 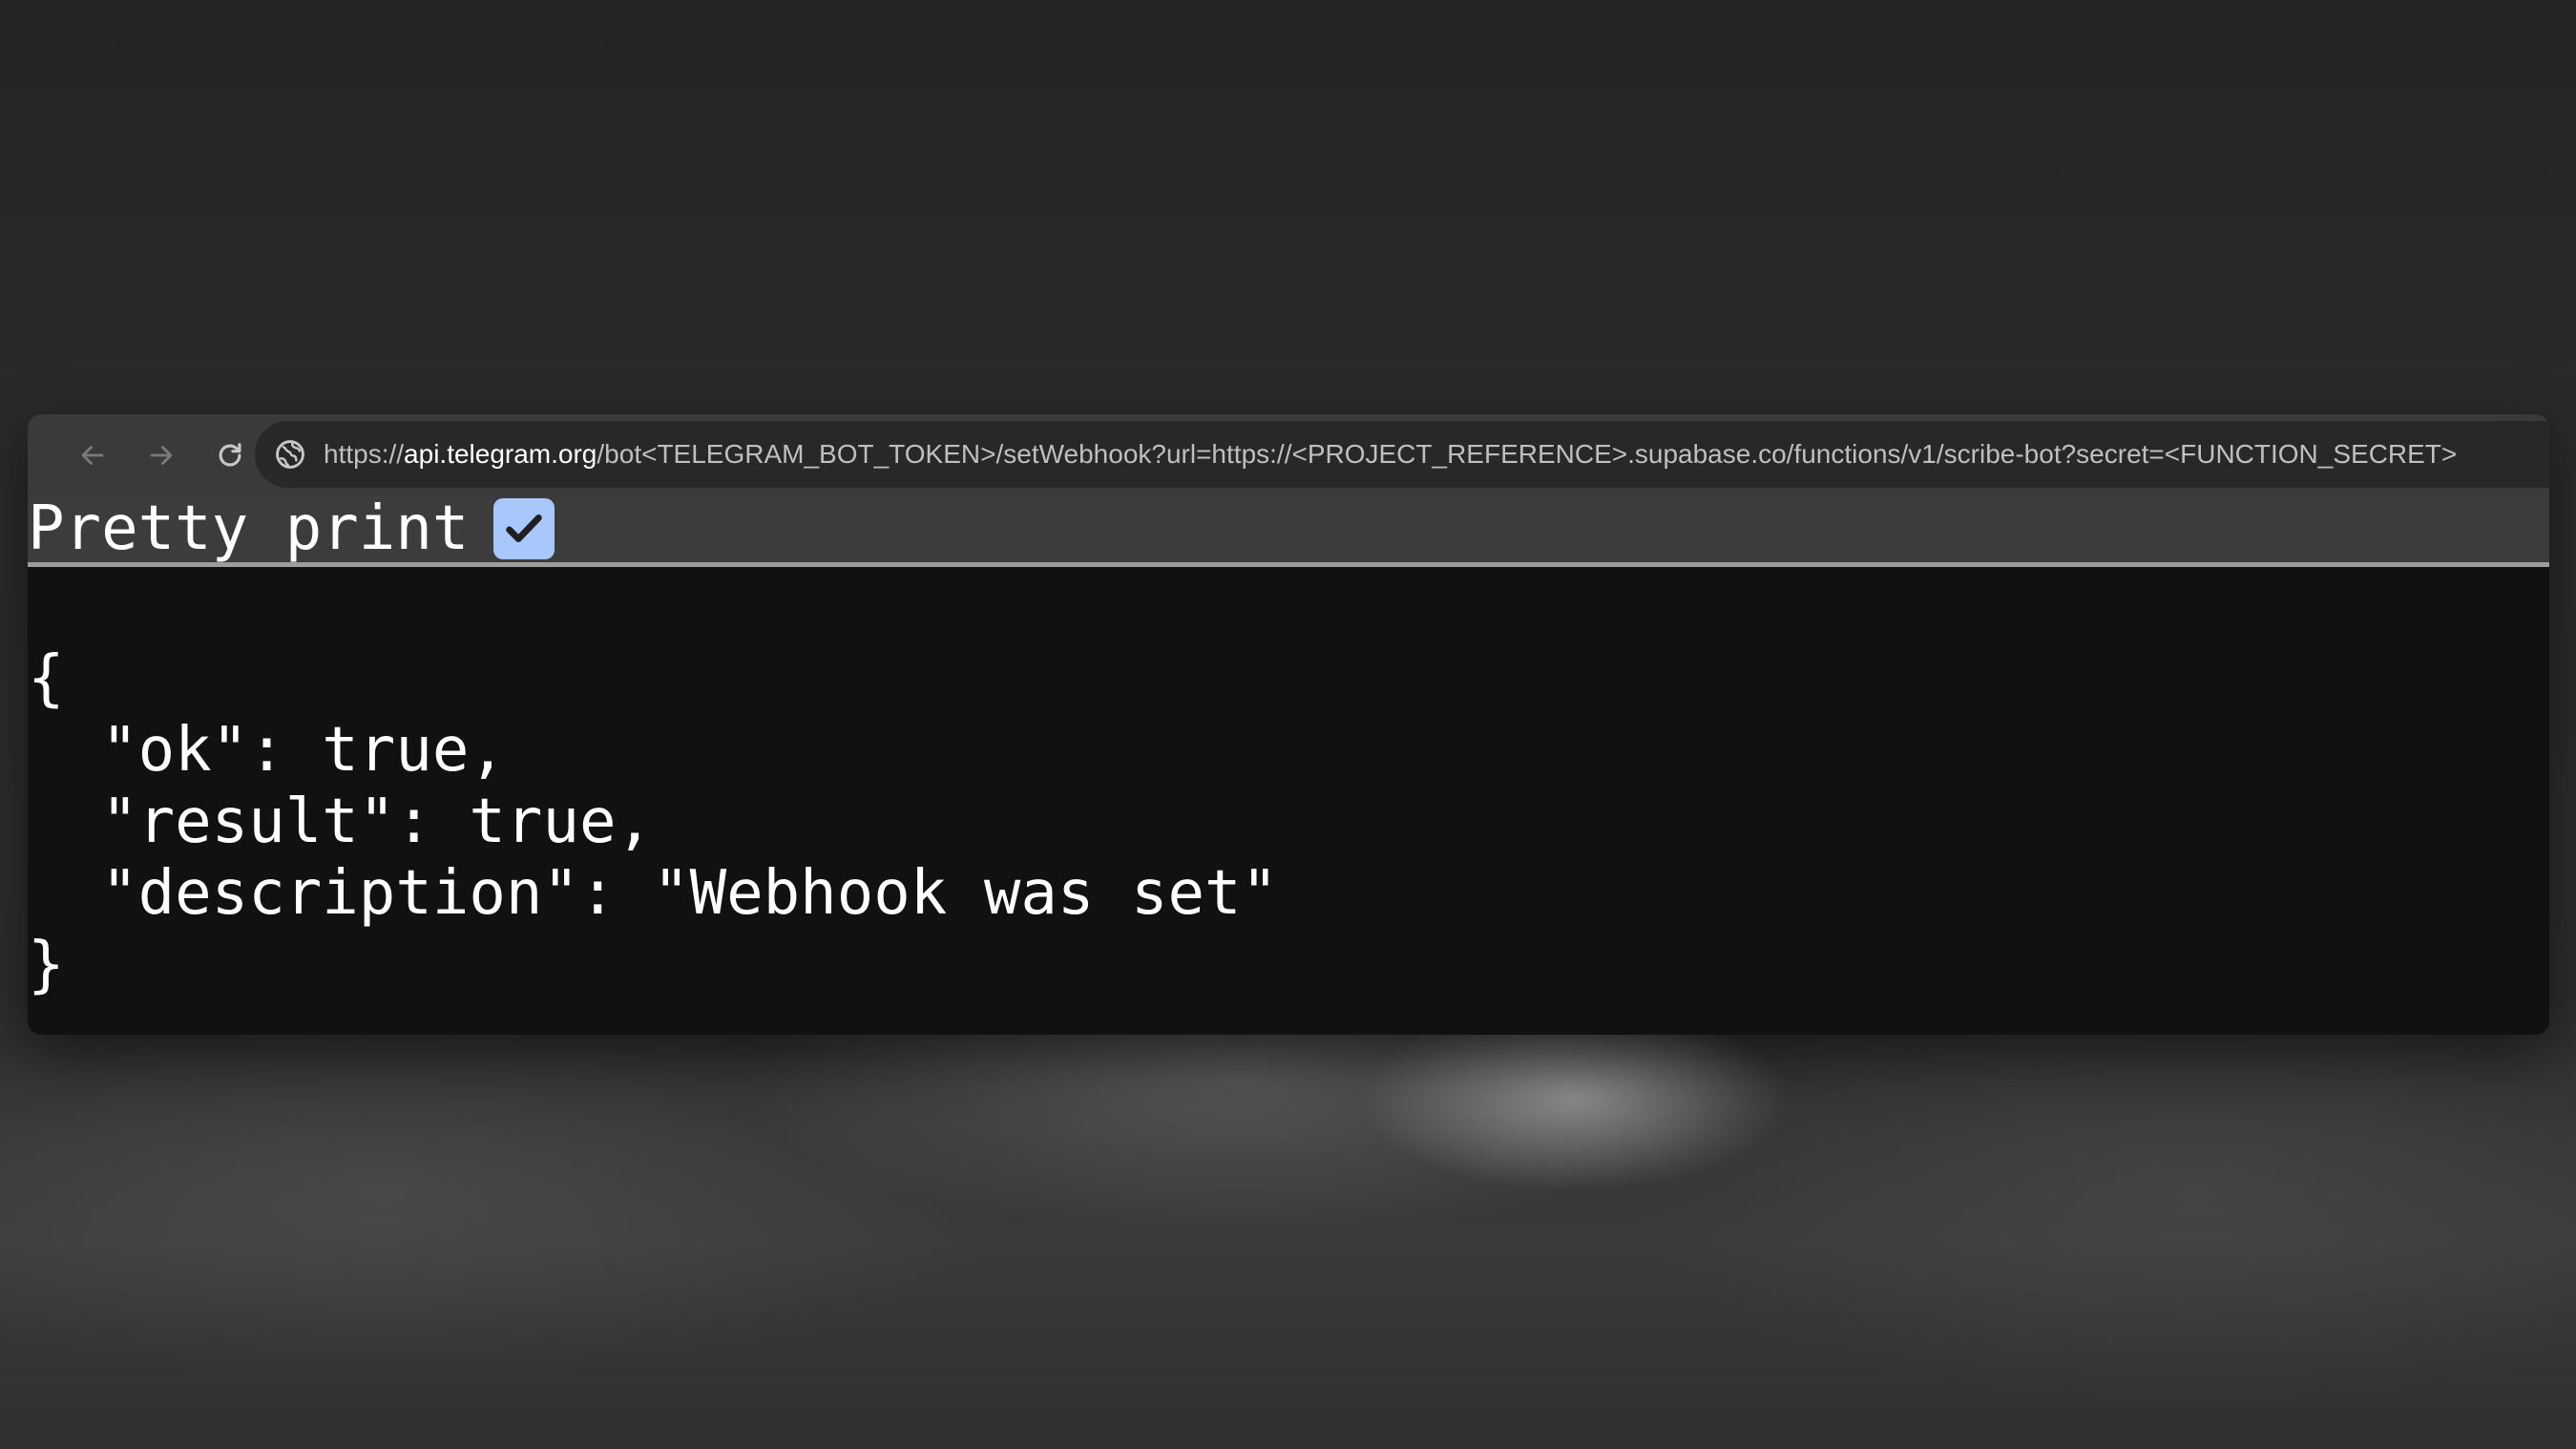 I want to click on back-arrow-icon, so click(x=92, y=456).